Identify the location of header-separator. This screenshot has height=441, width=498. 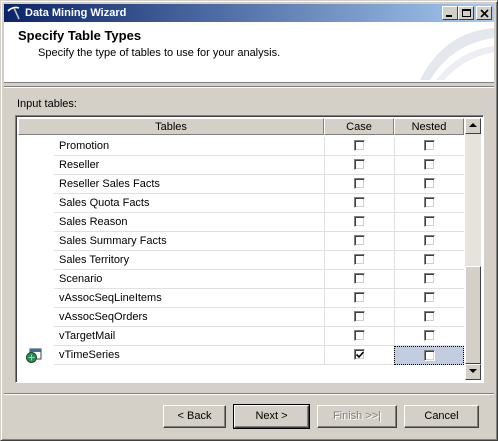
(249, 87).